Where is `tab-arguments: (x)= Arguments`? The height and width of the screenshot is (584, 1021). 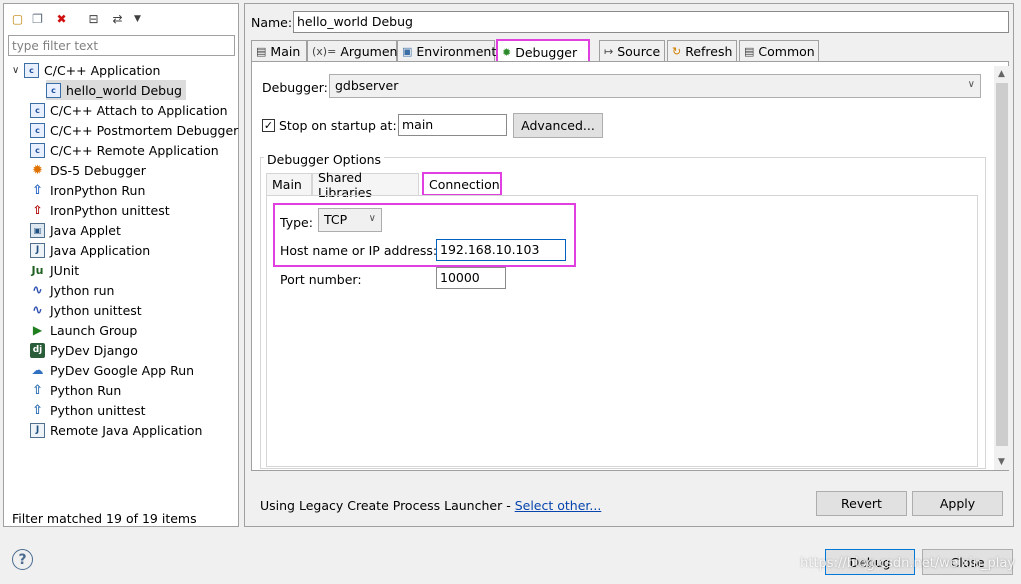 tab-arguments: (x)= Arguments is located at coordinates (358, 51).